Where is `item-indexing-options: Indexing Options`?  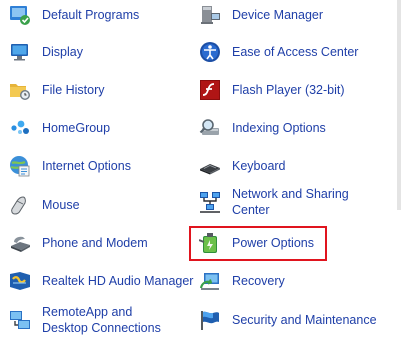 item-indexing-options: Indexing Options is located at coordinates (262, 128).